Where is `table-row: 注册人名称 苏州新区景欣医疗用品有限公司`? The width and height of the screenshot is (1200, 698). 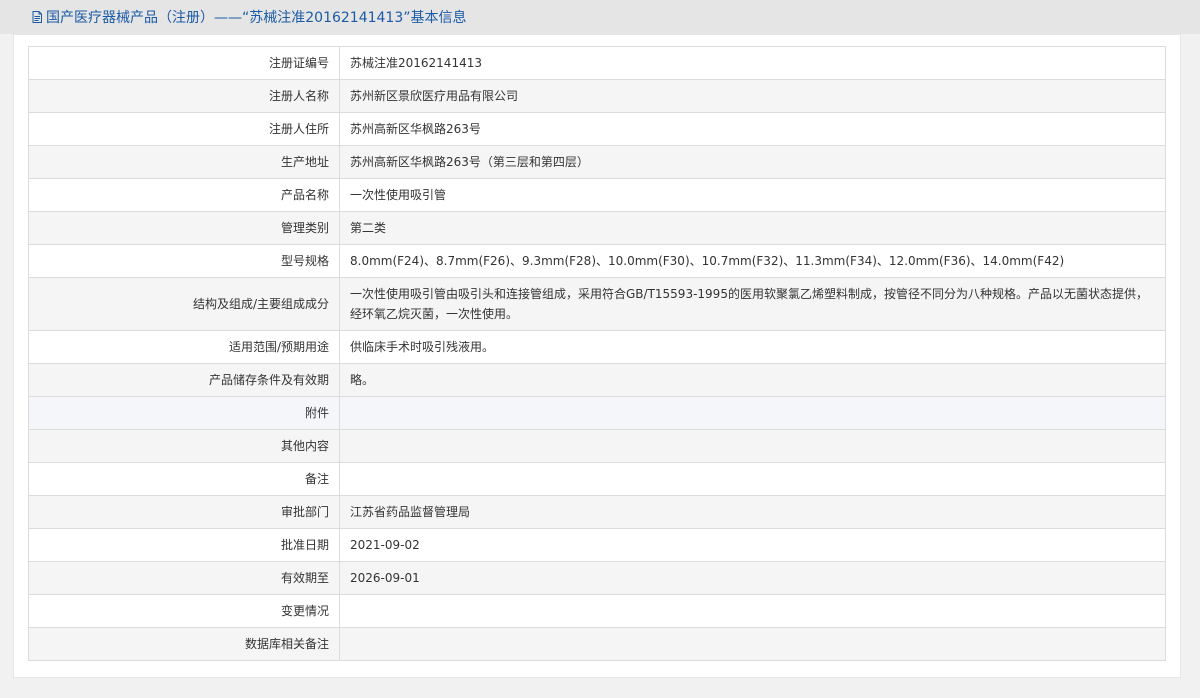
table-row: 注册人名称 苏州新区景欣医疗用品有限公司 is located at coordinates (597, 96).